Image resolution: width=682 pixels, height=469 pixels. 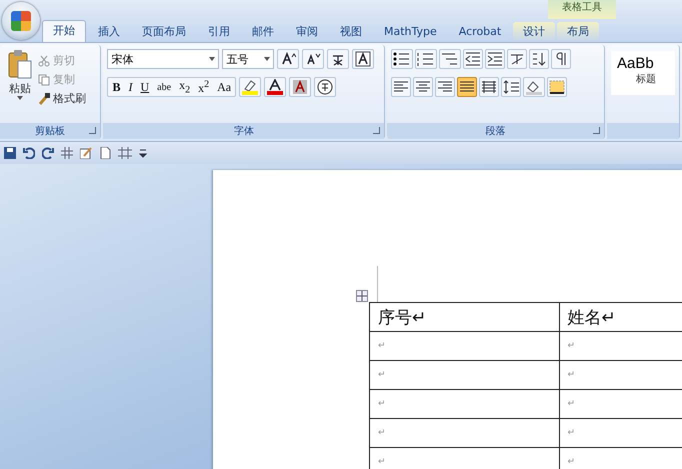 I want to click on ribbon-tab: 页面布局, so click(x=164, y=32).